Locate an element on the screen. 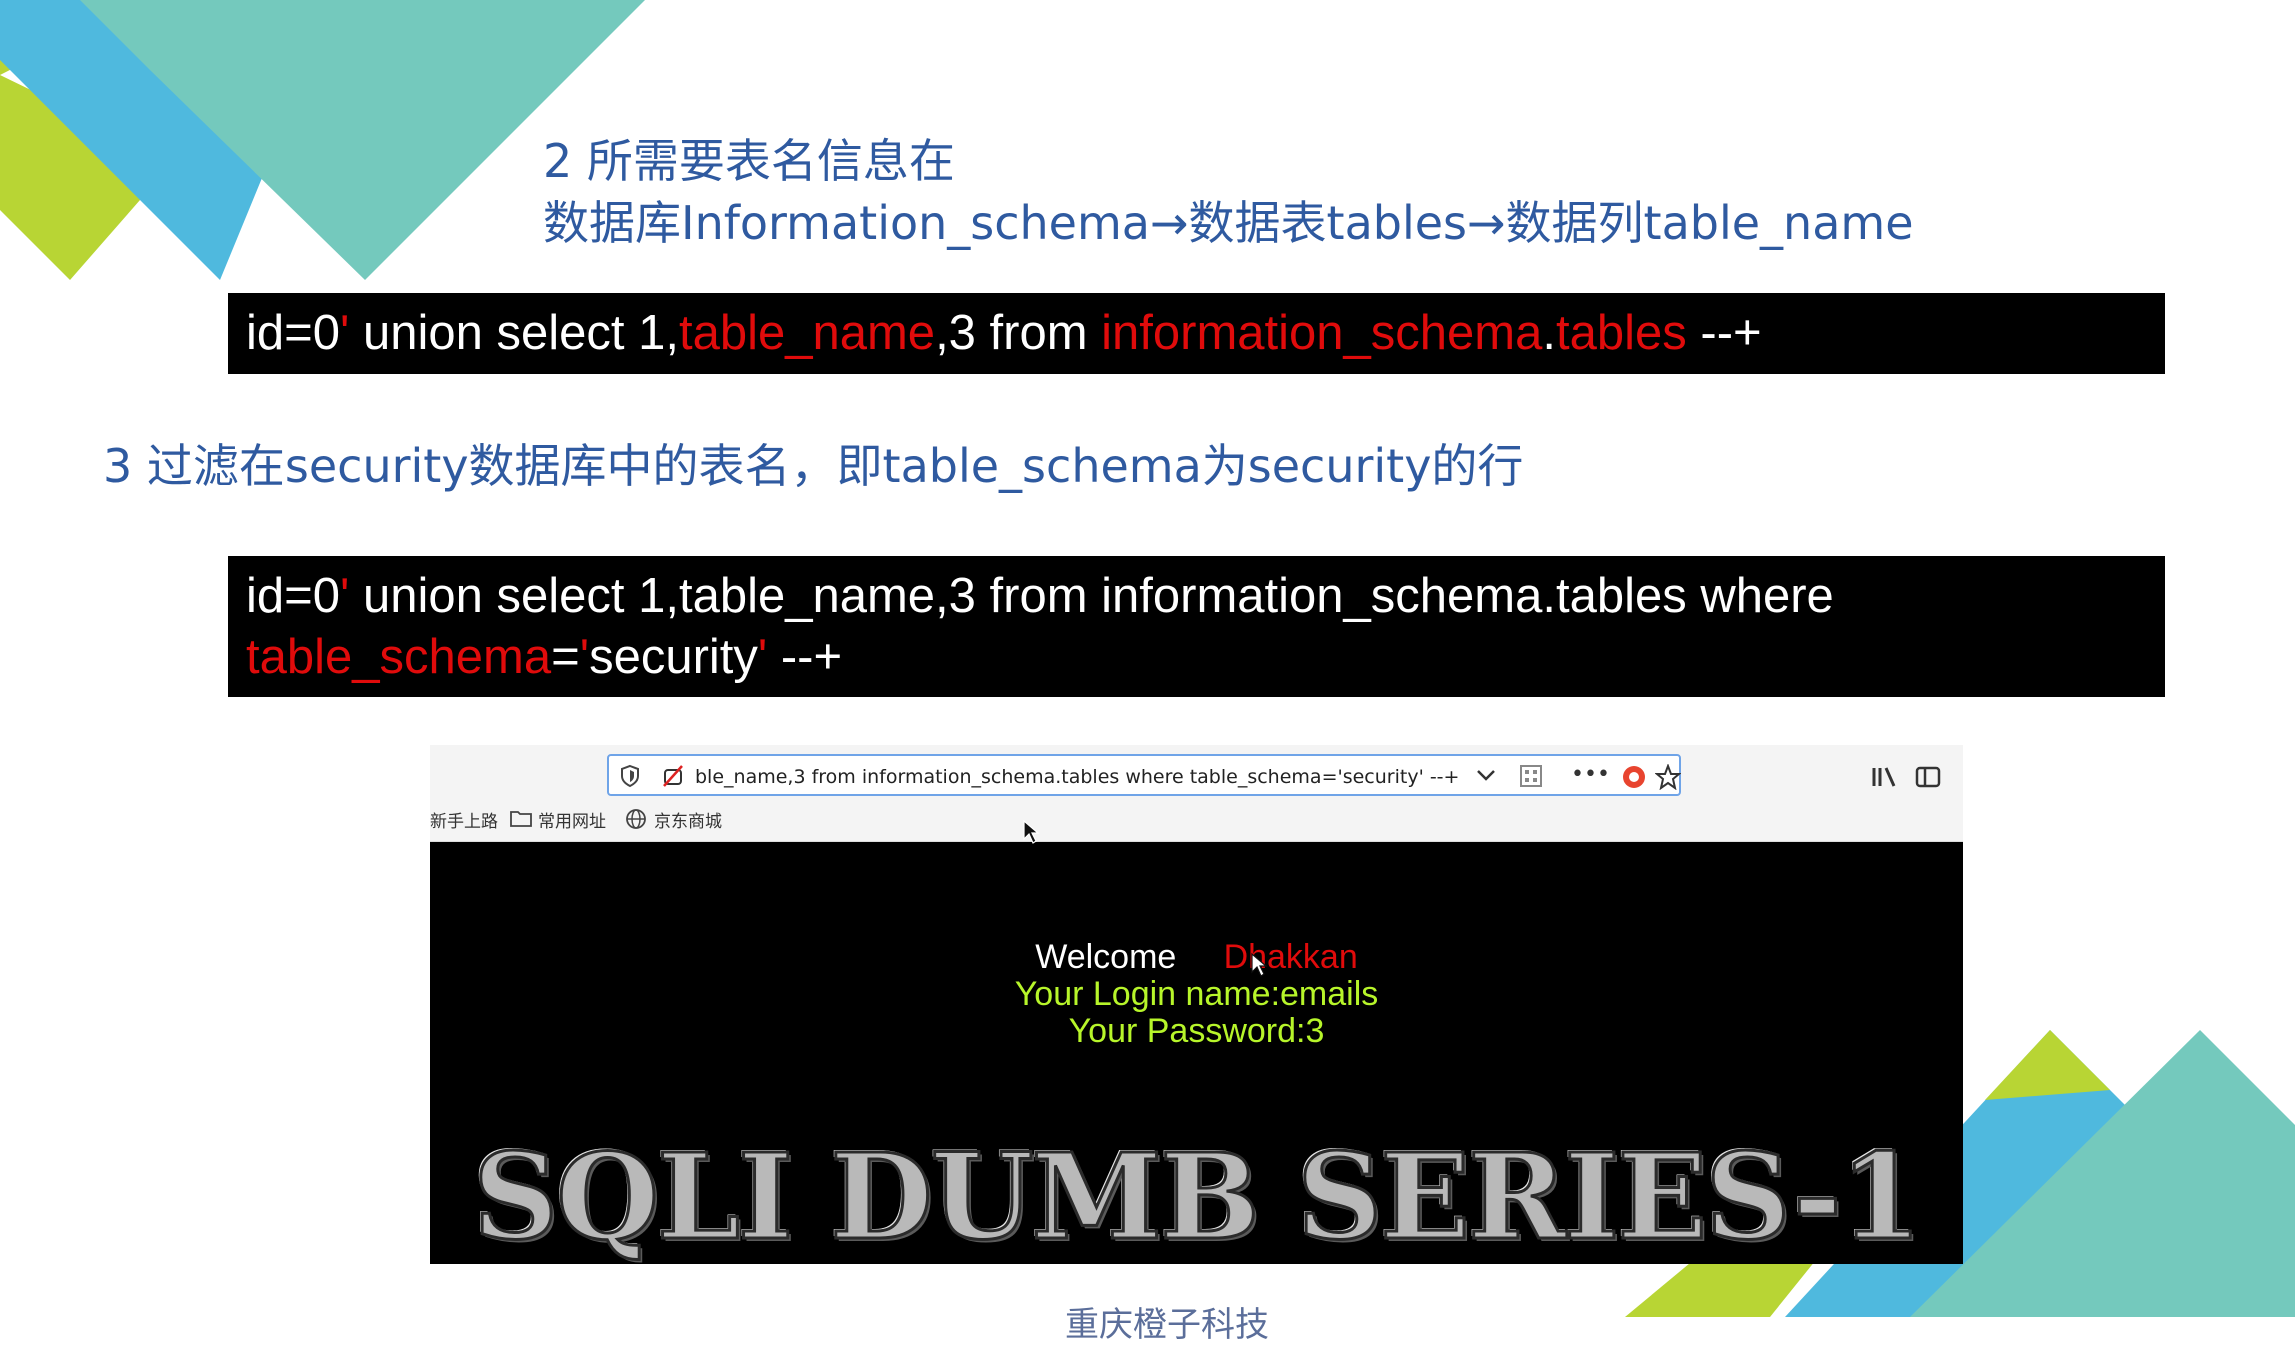 The height and width of the screenshot is (1346, 2295). welcome-name: Dhakkan is located at coordinates (1290, 957).